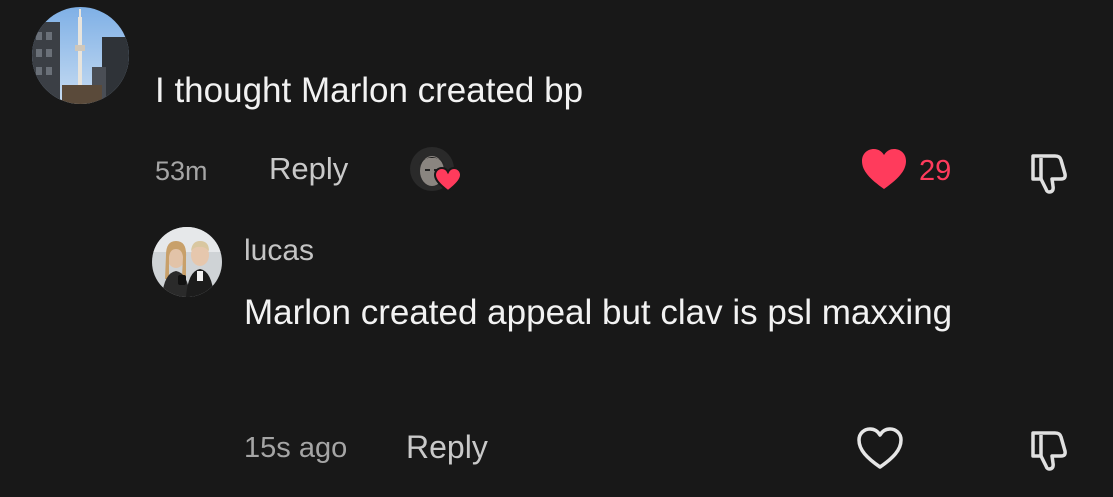 Image resolution: width=1113 pixels, height=497 pixels. I want to click on heart-outline-icon, so click(880, 448).